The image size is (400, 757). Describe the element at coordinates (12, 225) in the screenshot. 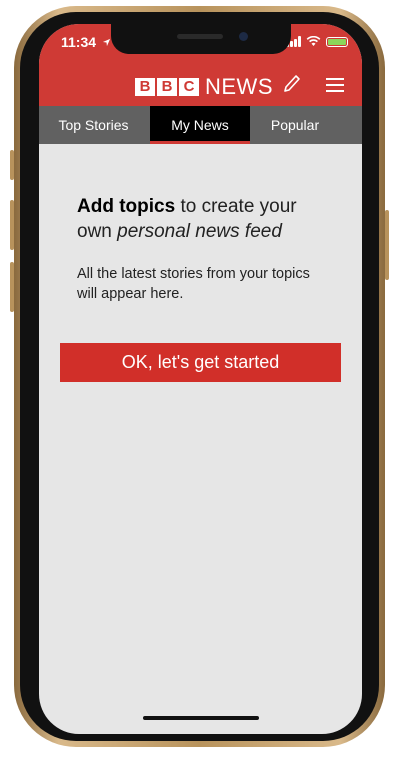

I see `phone-volume-up` at that location.